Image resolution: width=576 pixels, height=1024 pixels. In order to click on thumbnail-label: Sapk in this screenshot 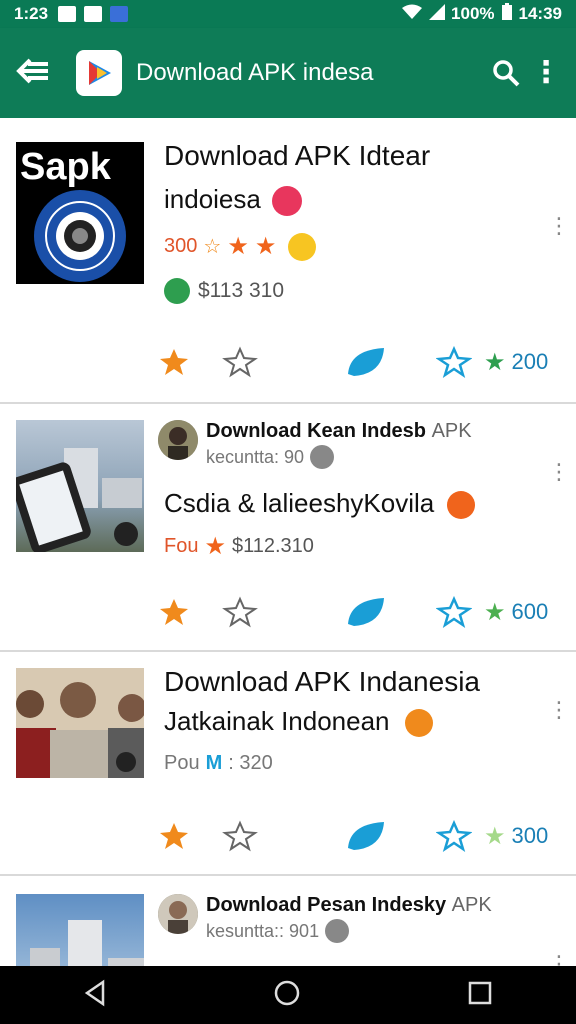, I will do `click(65, 167)`.